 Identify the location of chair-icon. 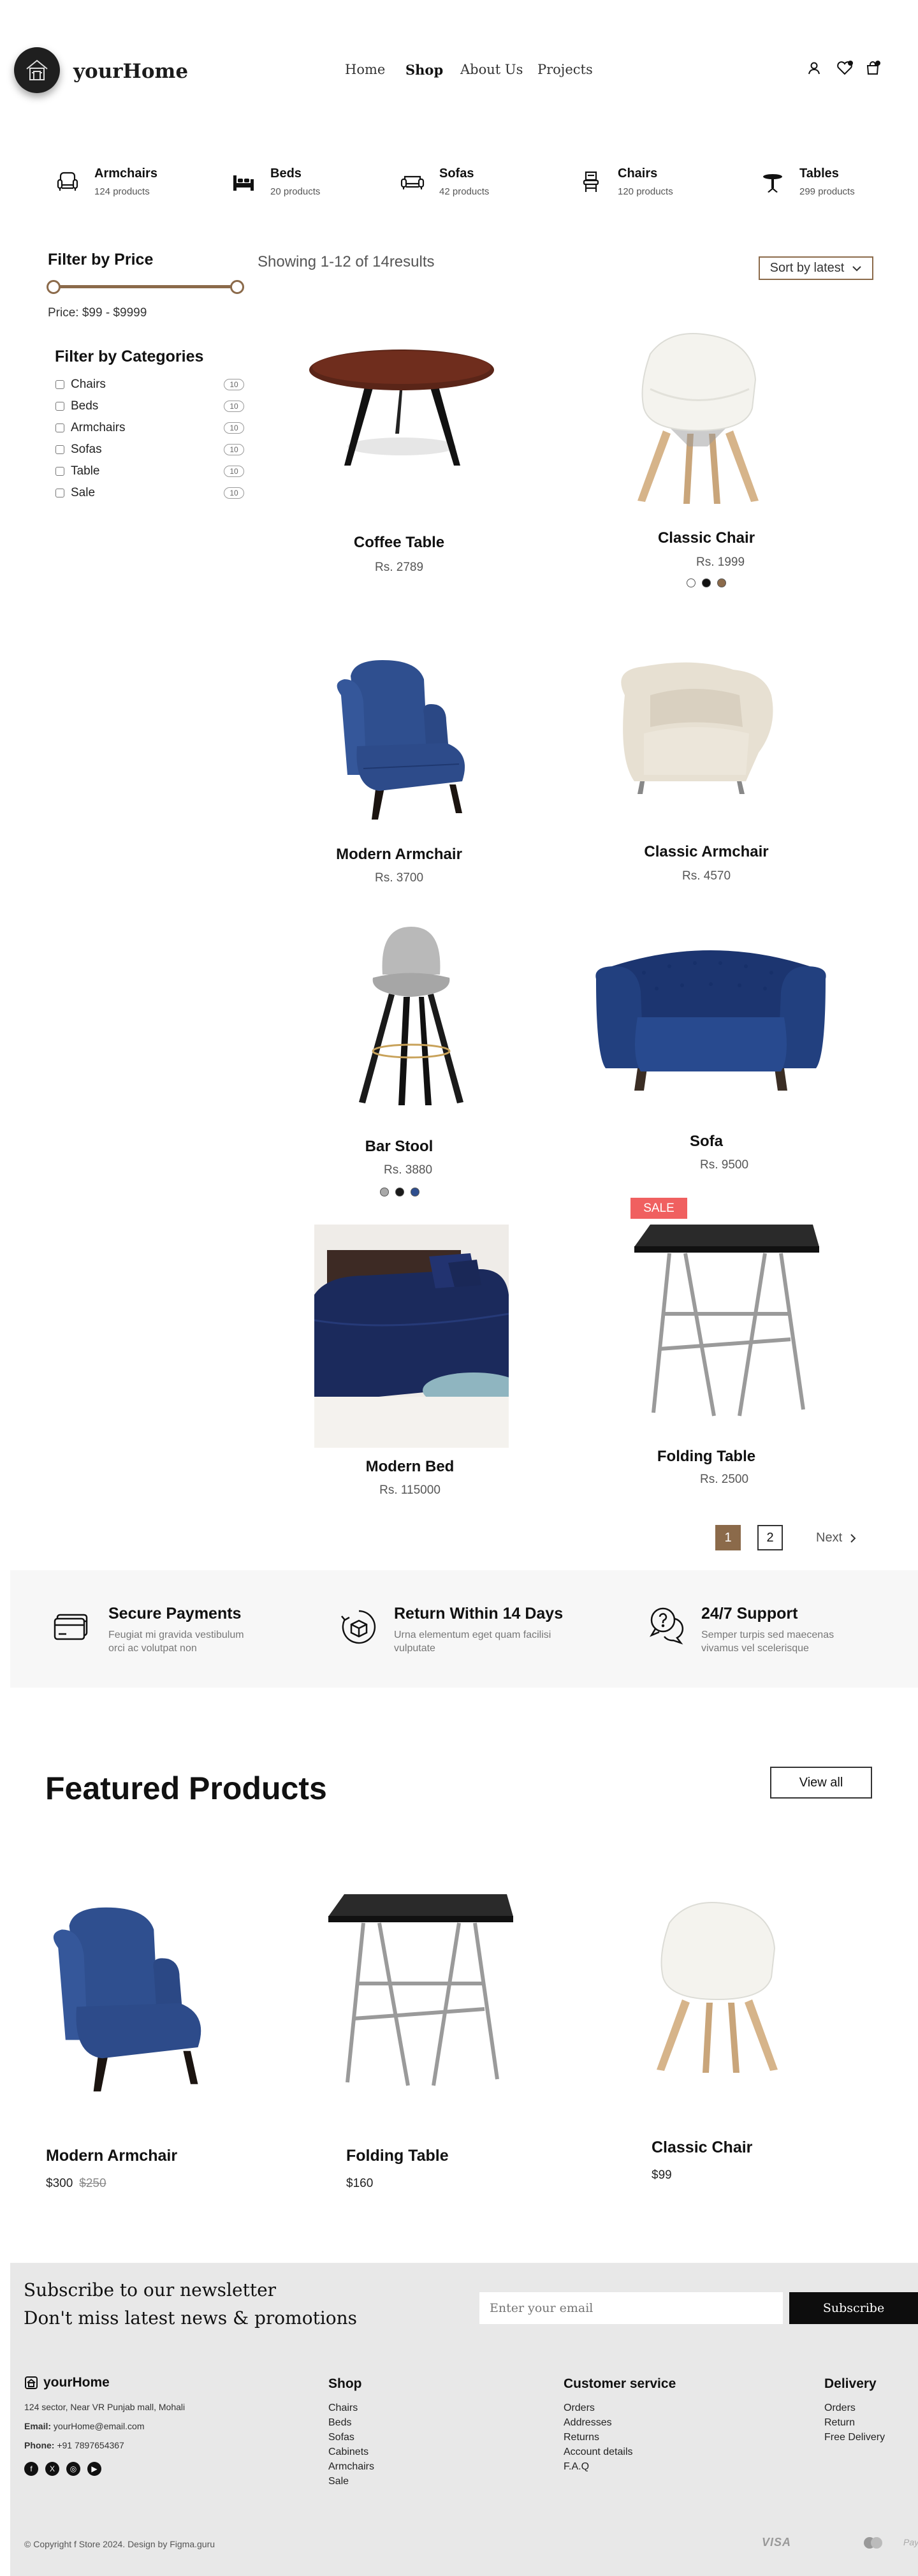
(591, 182).